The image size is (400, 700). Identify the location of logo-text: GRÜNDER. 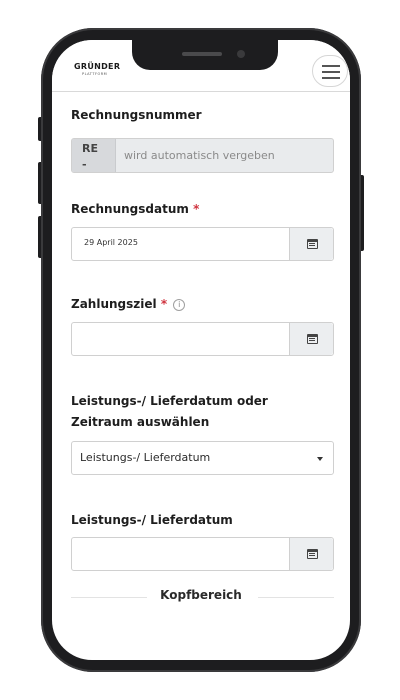
(97, 66).